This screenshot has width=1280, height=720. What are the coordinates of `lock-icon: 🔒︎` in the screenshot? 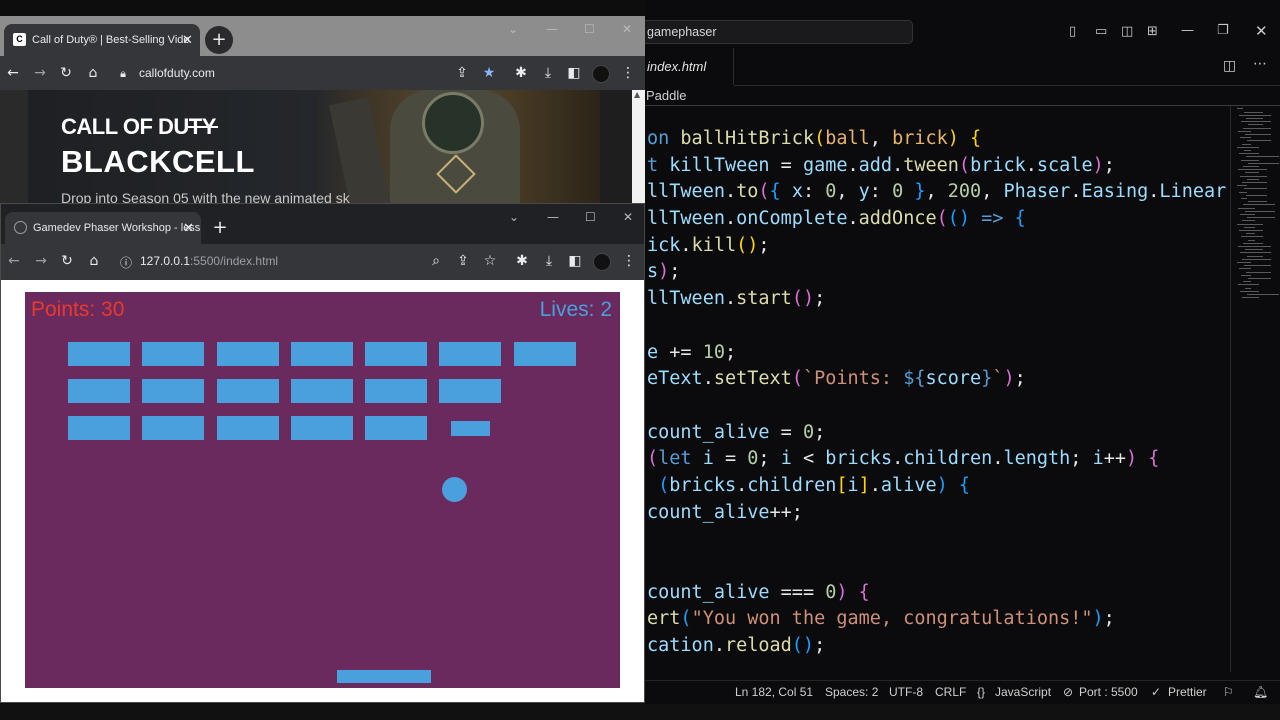 It's located at (123, 74).